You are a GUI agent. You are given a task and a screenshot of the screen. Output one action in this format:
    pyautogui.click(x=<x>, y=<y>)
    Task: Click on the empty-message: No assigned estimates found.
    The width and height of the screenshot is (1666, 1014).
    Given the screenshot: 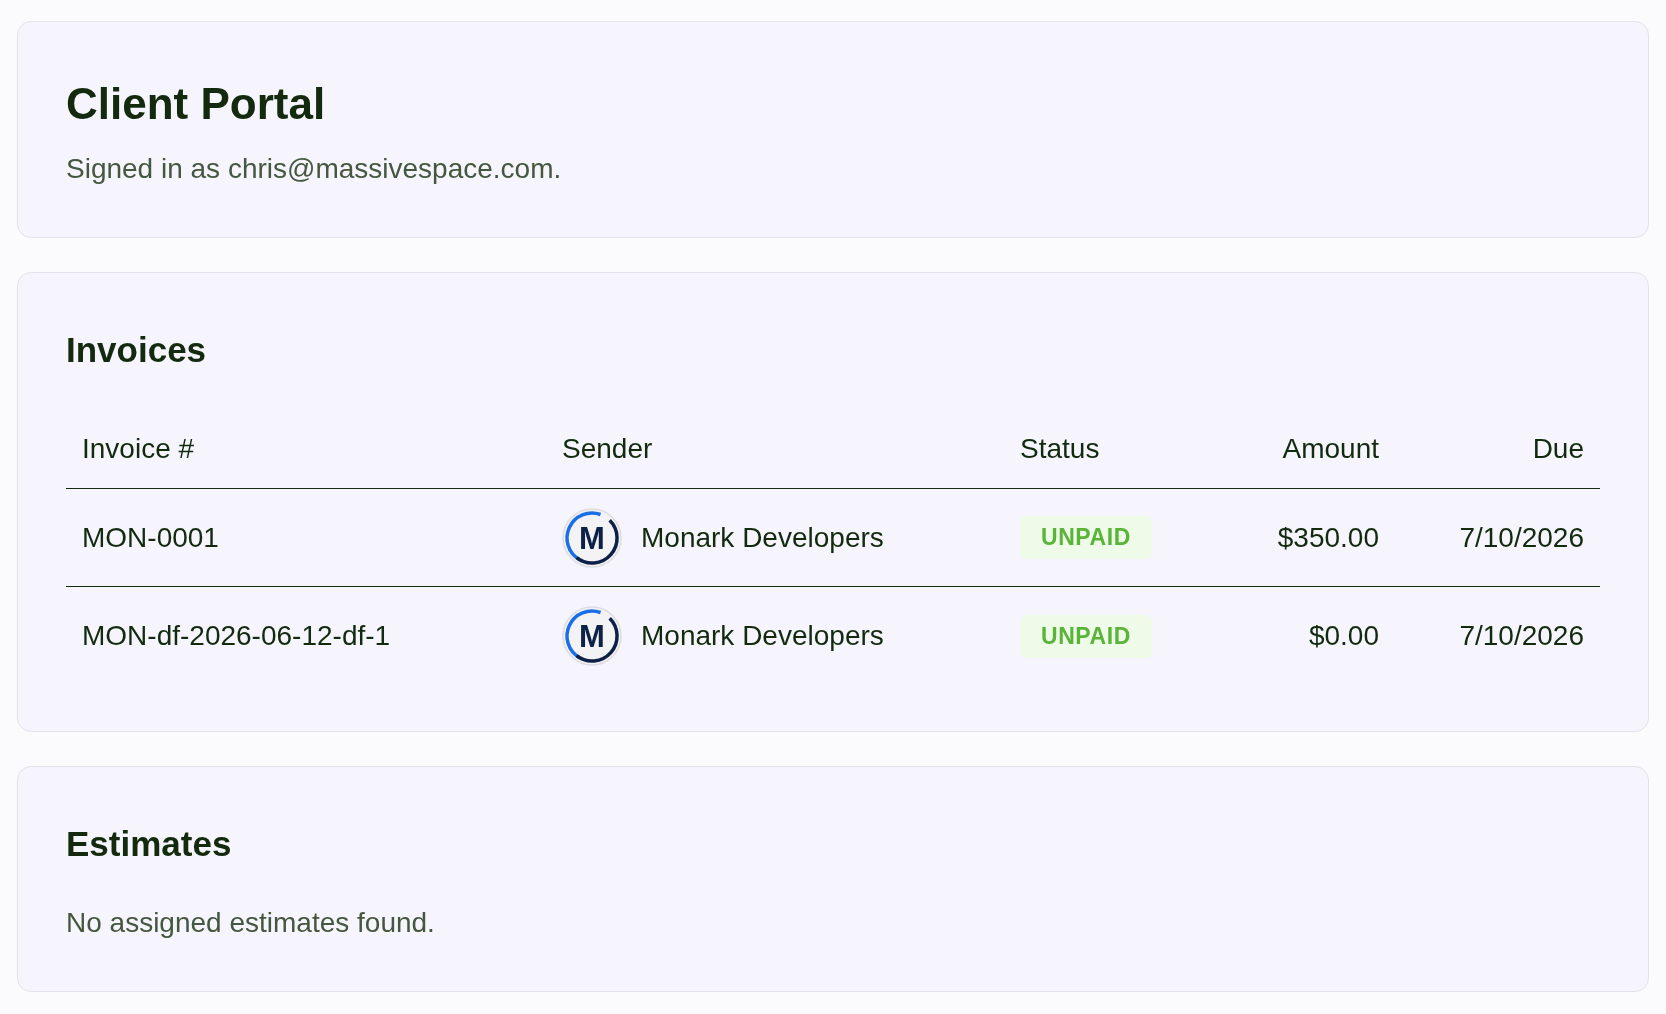 What is the action you would take?
    pyautogui.click(x=251, y=923)
    